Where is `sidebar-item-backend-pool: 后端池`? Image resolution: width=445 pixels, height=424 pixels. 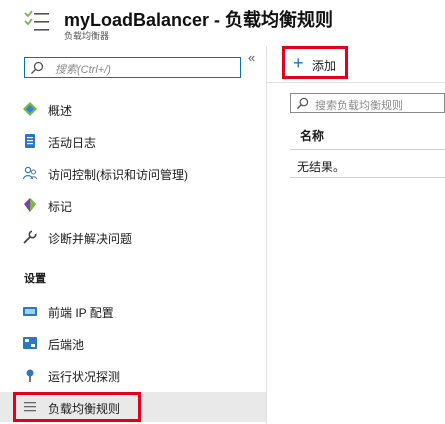 sidebar-item-backend-pool: 后端池 is located at coordinates (133, 343).